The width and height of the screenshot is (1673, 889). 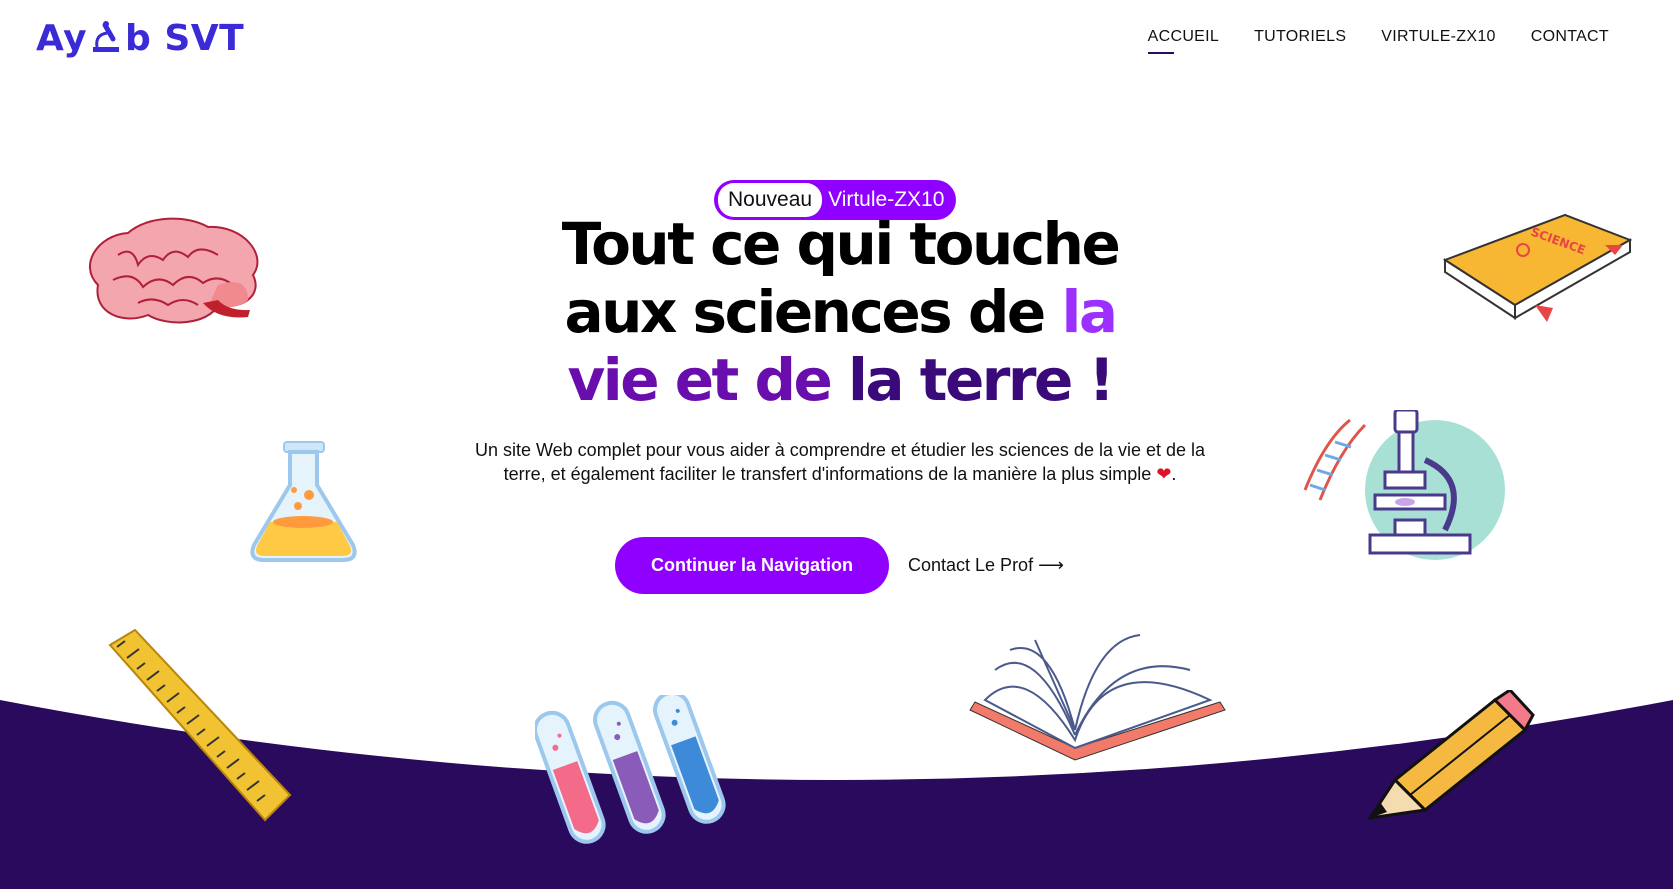 I want to click on microscope-dna-illustration, so click(x=1404, y=485).